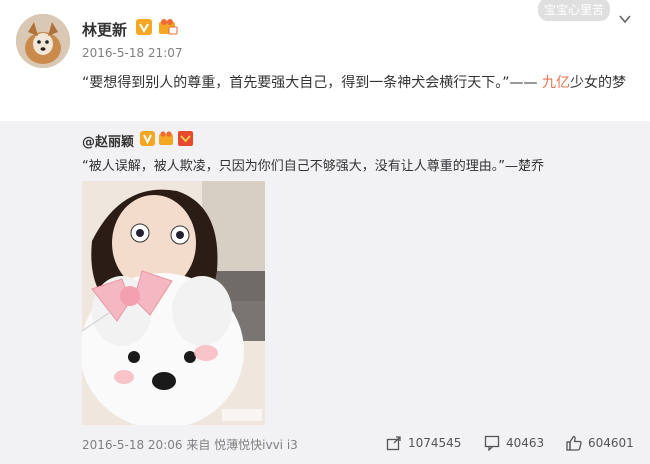 The width and height of the screenshot is (650, 464). I want to click on share-count: 1074545, so click(435, 443).